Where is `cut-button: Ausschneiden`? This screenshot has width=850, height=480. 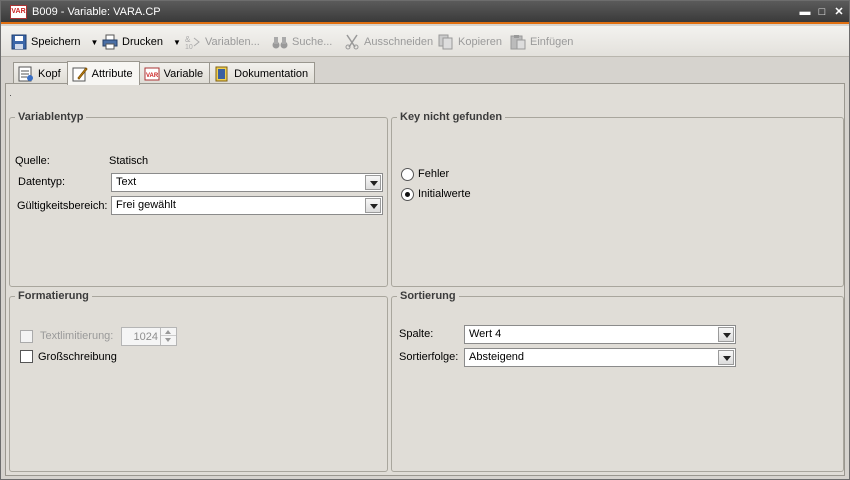 cut-button: Ausschneiden is located at coordinates (388, 42).